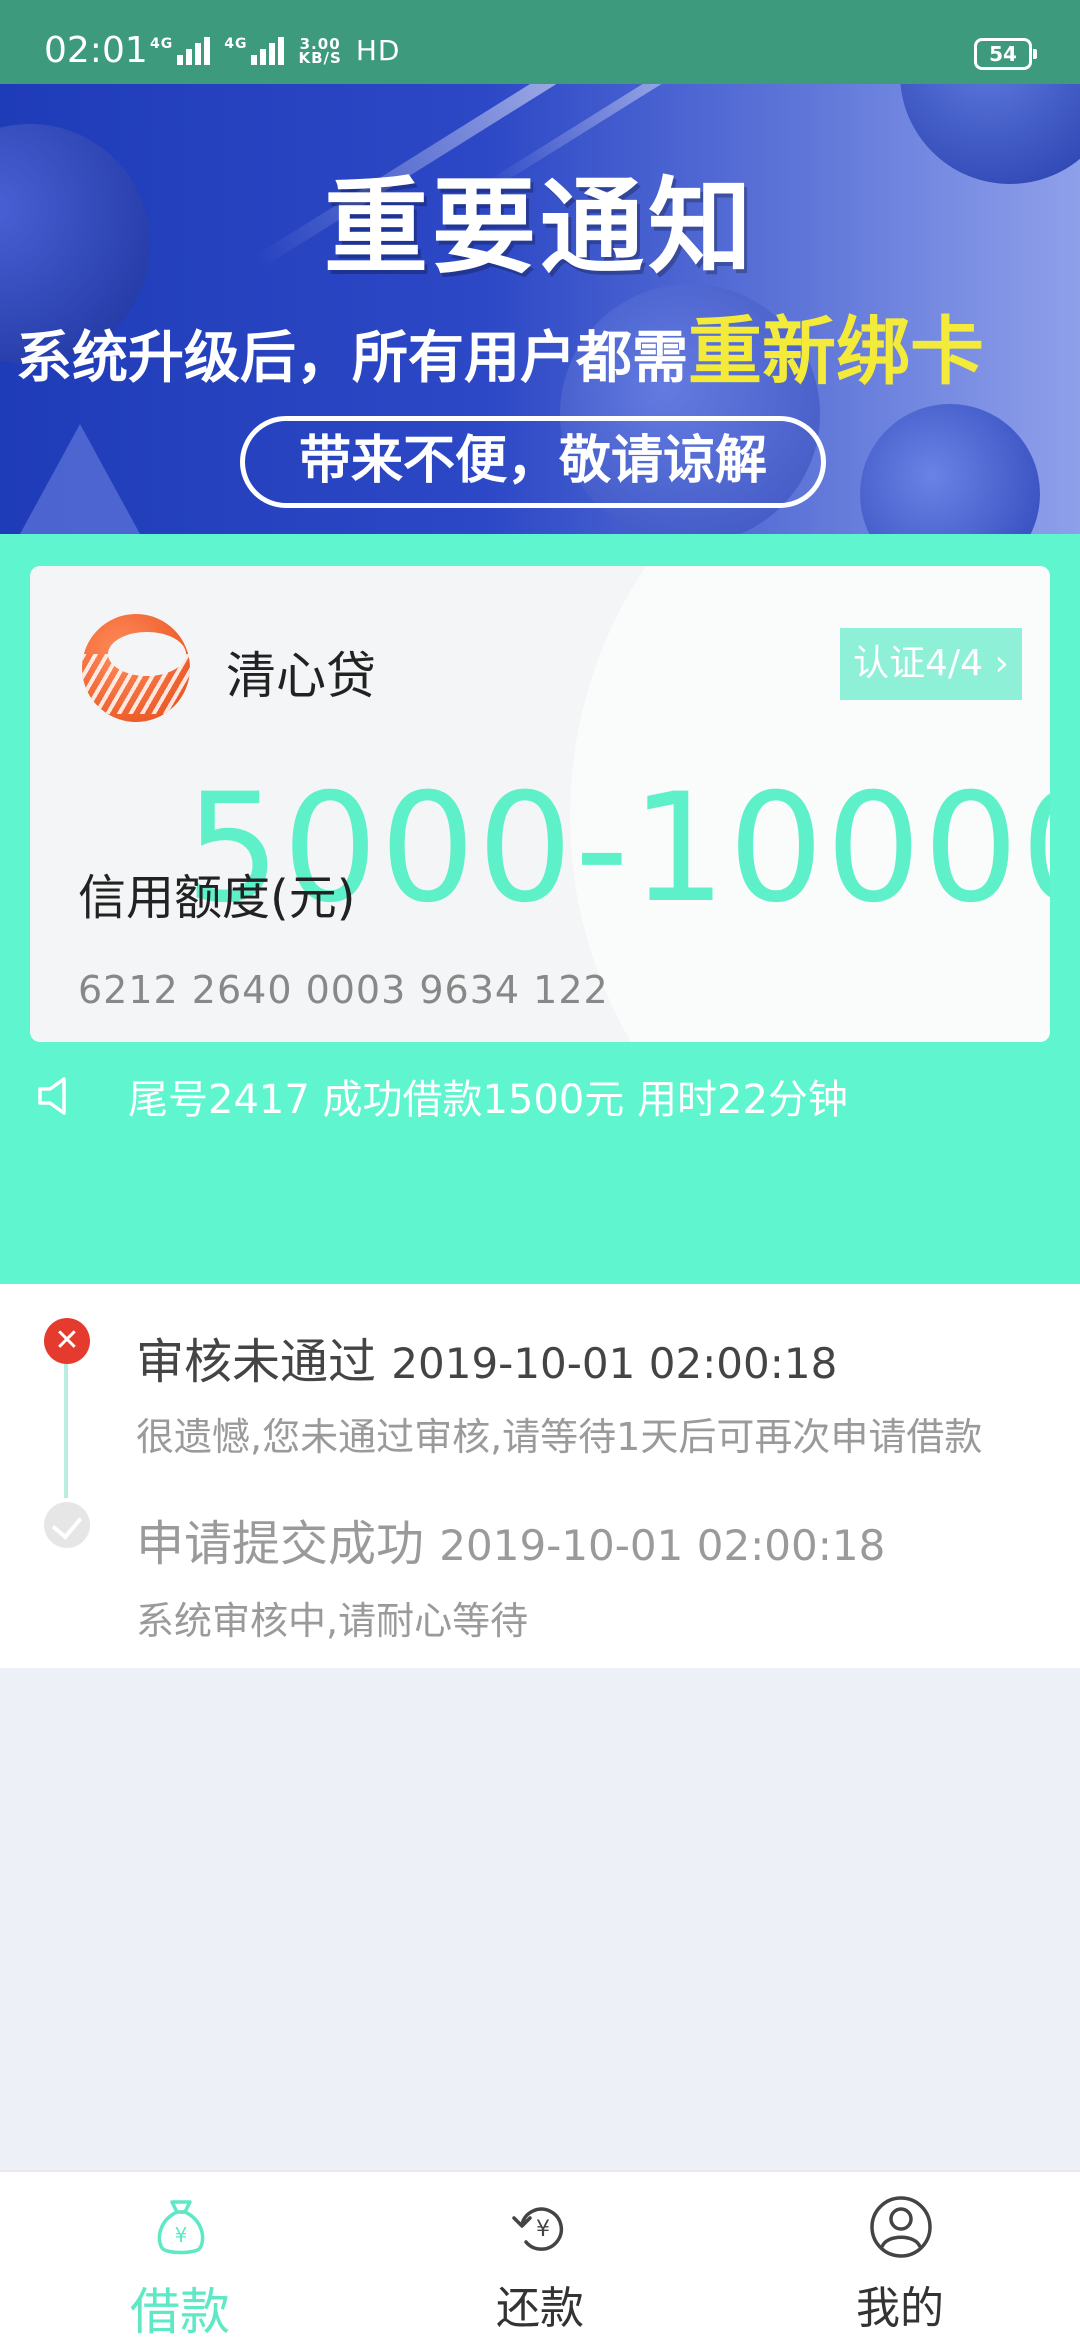 This screenshot has height=2340, width=1080. What do you see at coordinates (236, 43) in the screenshot?
I see `network-type-2: 4G` at bounding box center [236, 43].